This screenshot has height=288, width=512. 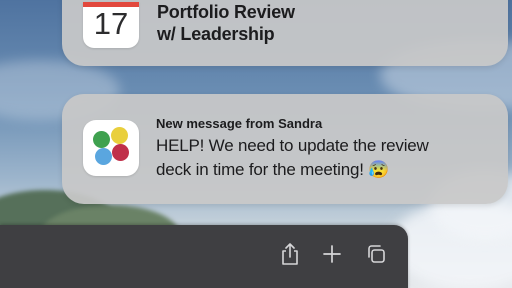 What do you see at coordinates (332, 254) in the screenshot?
I see `plus-icon` at bounding box center [332, 254].